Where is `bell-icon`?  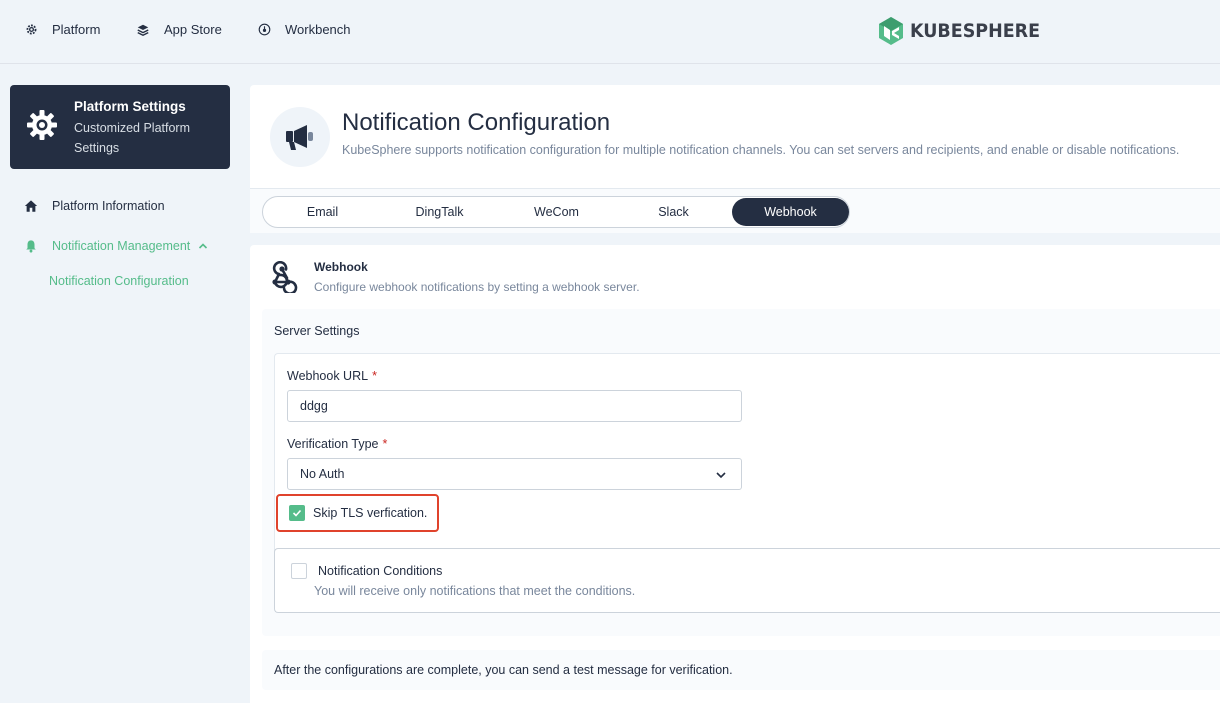 bell-icon is located at coordinates (31, 246).